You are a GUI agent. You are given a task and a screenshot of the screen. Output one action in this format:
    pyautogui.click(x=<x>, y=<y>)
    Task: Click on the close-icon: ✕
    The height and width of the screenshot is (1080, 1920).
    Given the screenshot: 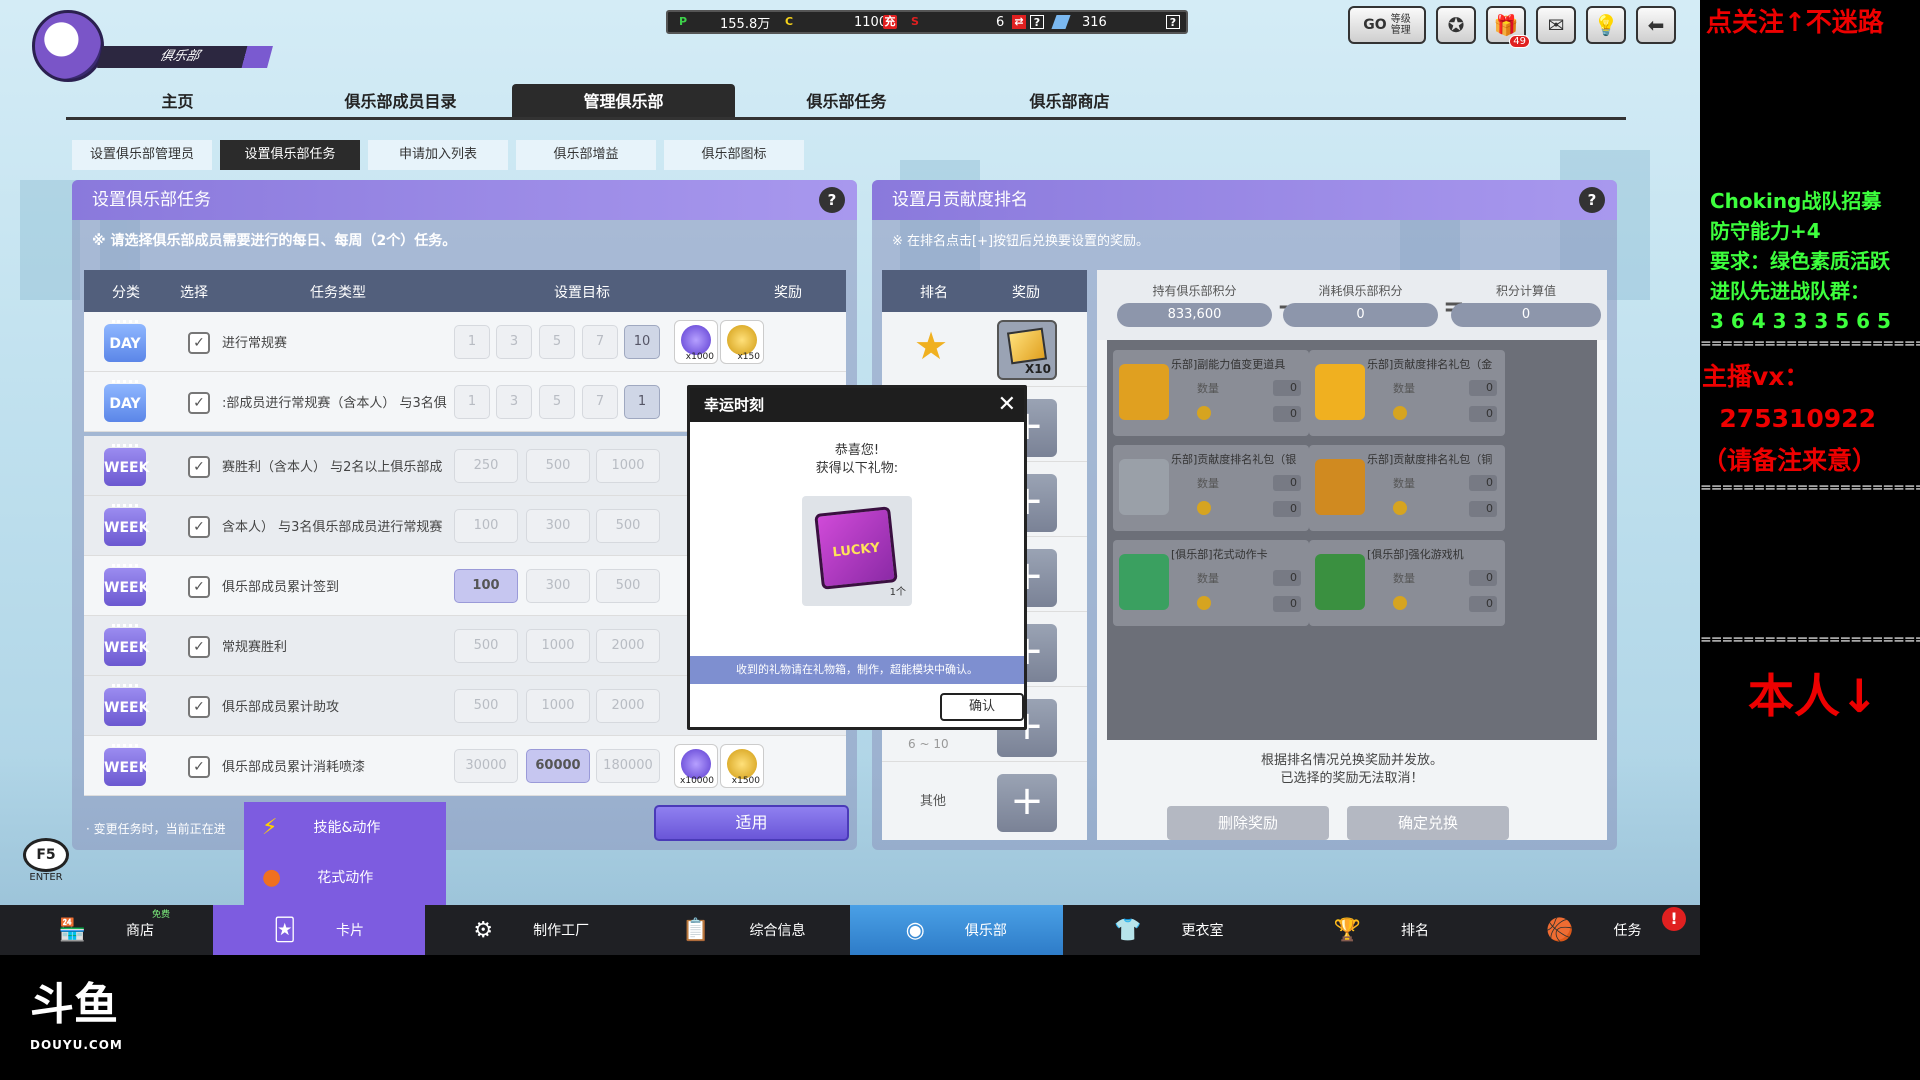 What is the action you would take?
    pyautogui.click(x=1007, y=405)
    